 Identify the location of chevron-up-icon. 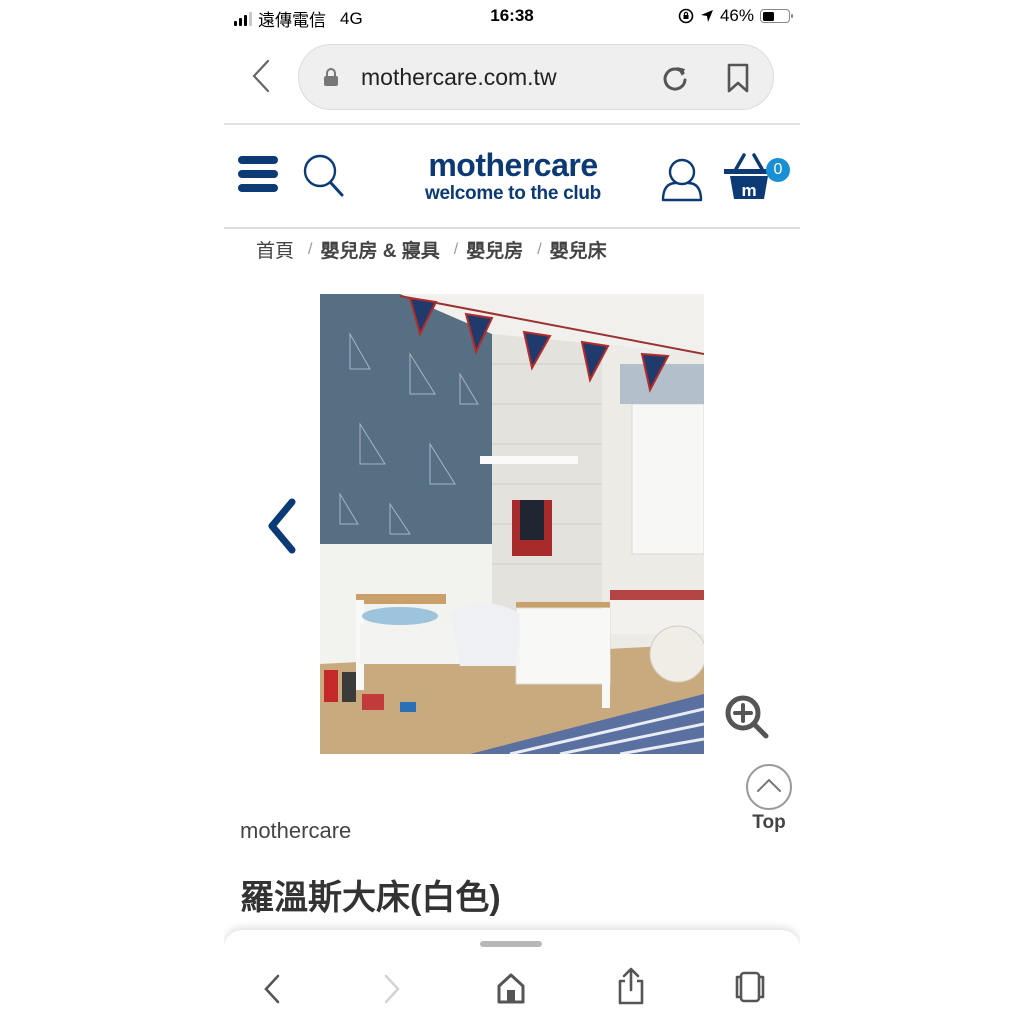
(769, 787).